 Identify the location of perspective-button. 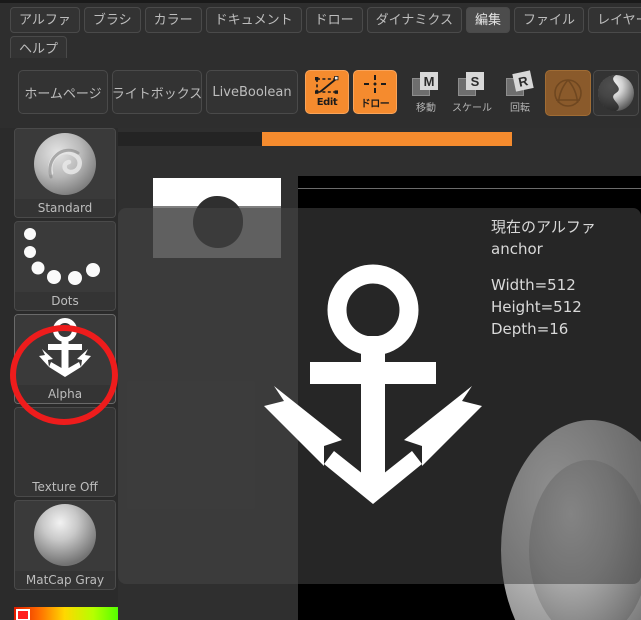
(568, 93).